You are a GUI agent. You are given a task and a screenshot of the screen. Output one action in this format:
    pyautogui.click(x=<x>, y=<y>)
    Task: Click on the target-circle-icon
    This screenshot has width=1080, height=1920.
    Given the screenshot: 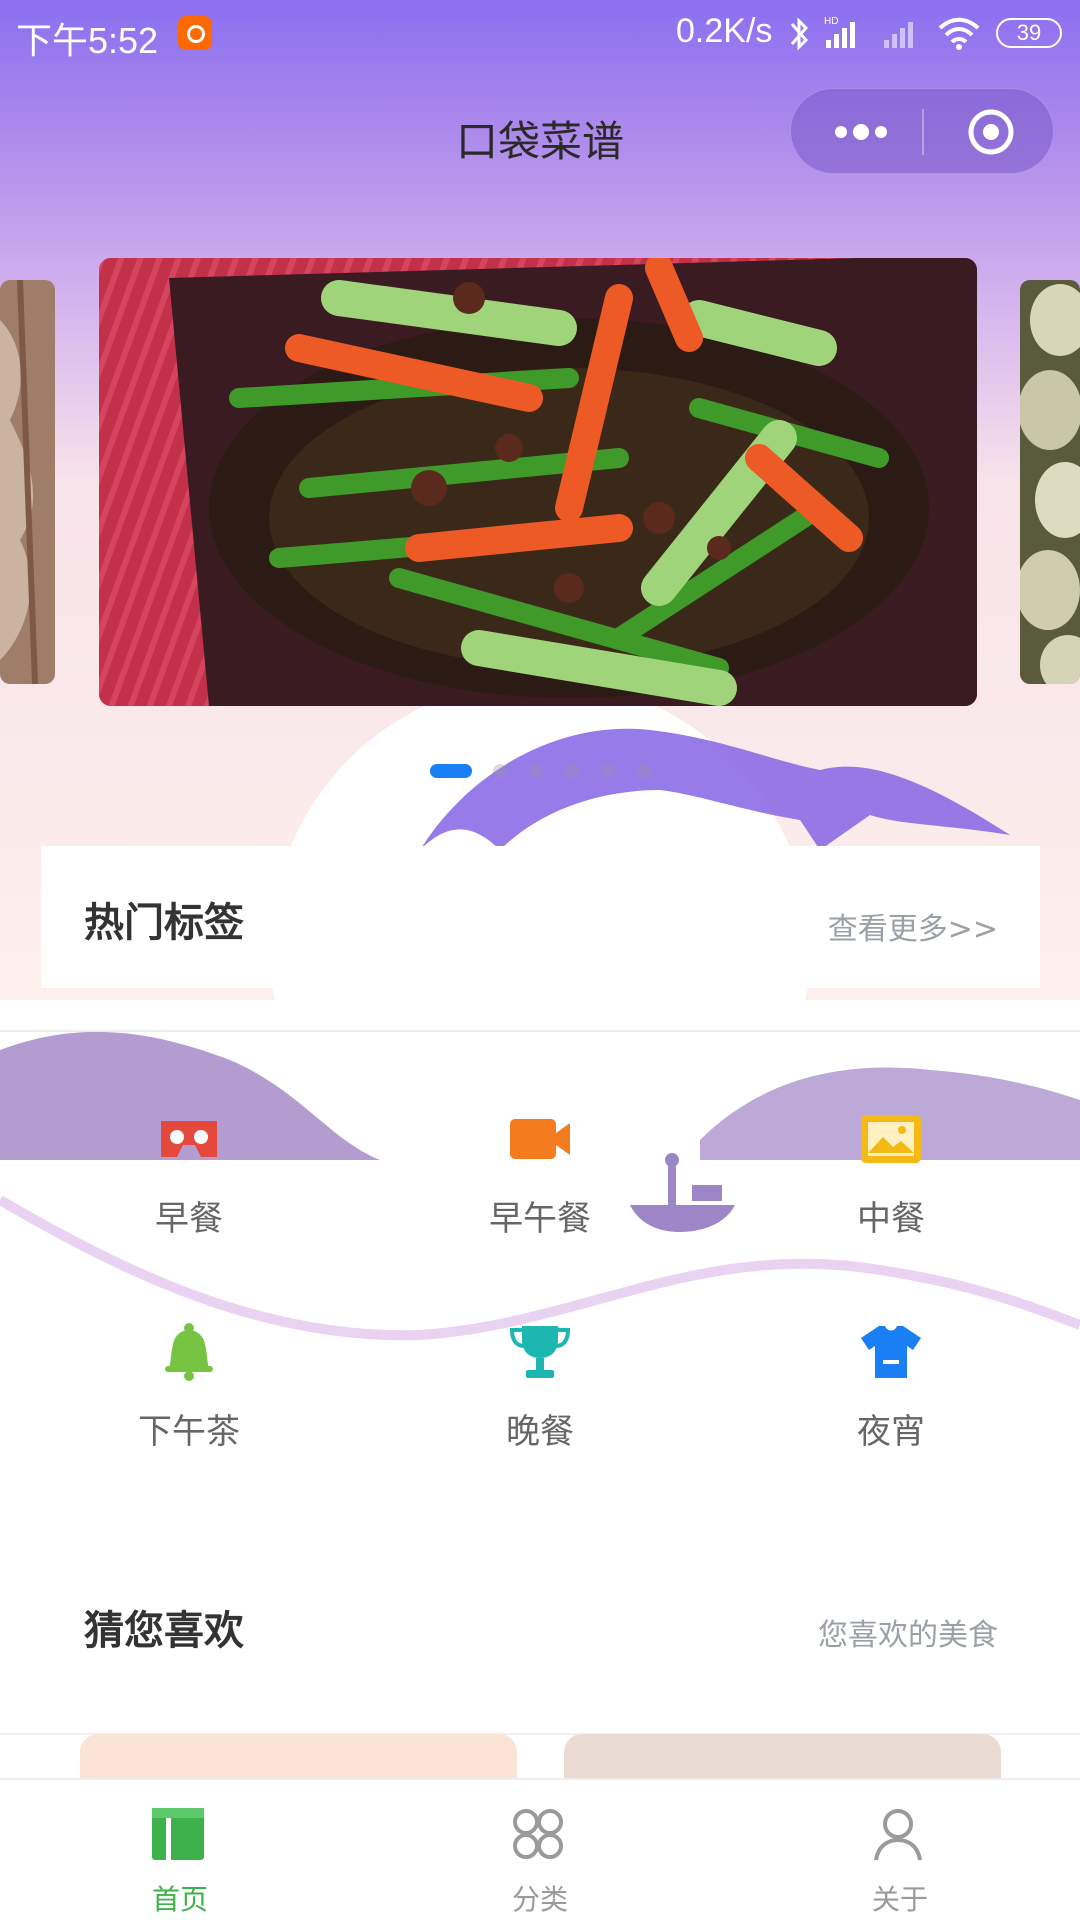 What is the action you would take?
    pyautogui.click(x=991, y=132)
    